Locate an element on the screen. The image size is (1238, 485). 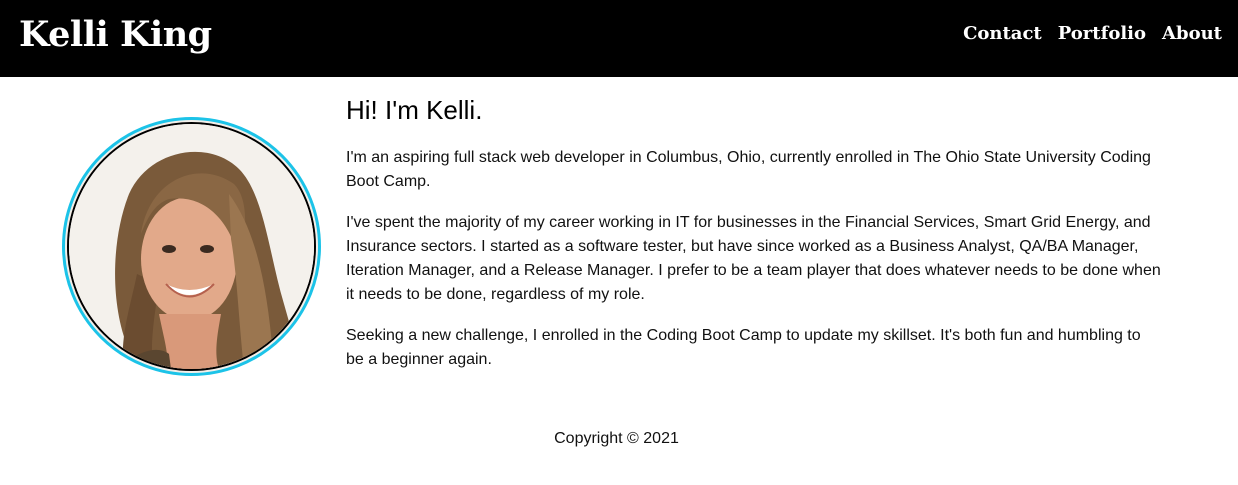
profile-photo is located at coordinates (191, 246).